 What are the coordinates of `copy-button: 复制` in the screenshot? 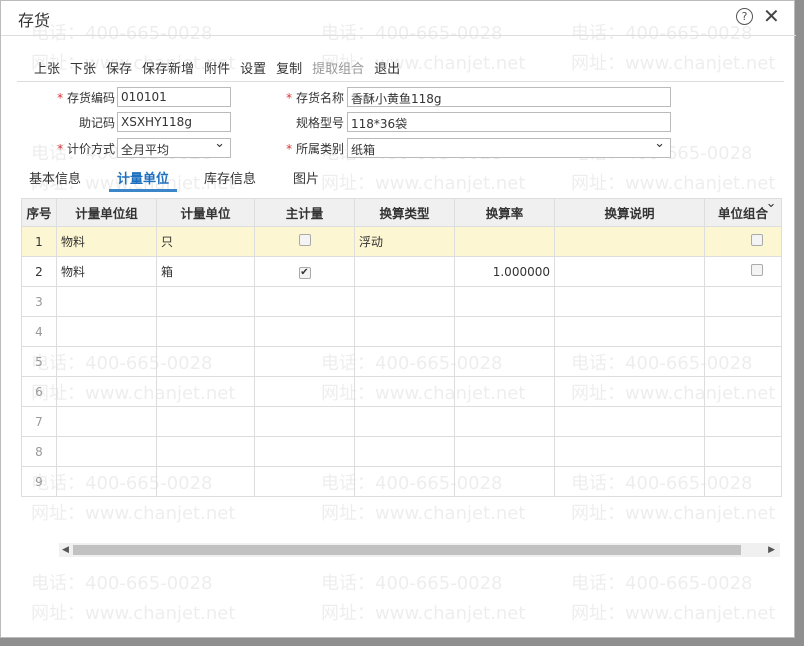 It's located at (289, 67).